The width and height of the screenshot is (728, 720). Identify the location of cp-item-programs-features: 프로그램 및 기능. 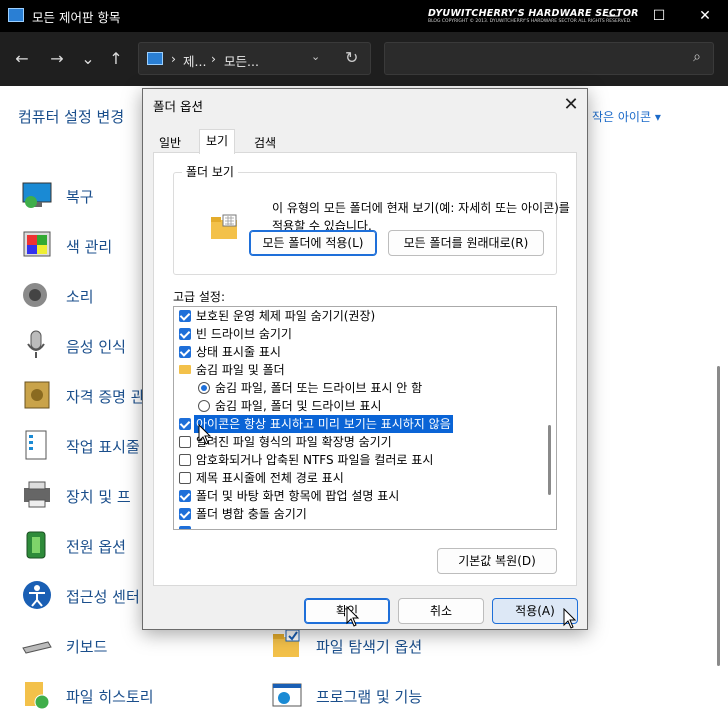
(370, 696).